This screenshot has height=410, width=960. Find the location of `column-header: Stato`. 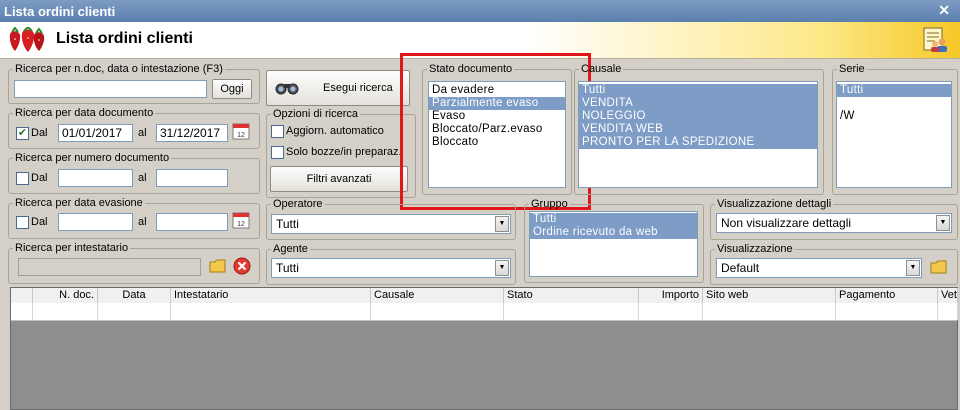

column-header: Stato is located at coordinates (571, 295).